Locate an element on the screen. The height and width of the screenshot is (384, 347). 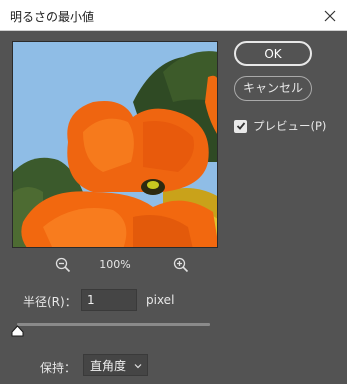
ok-button: OK is located at coordinates (273, 53).